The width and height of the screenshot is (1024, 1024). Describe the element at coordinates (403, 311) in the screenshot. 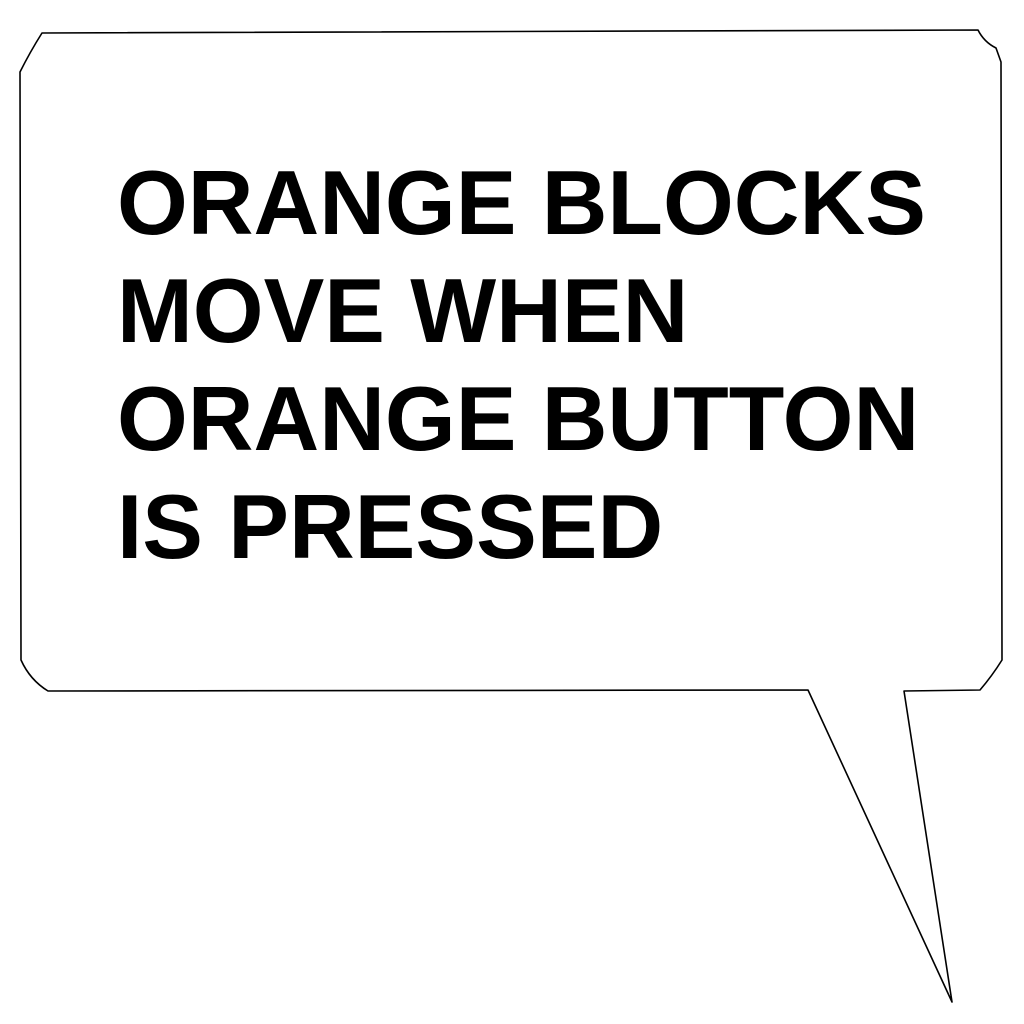

I see `text-line-2: MOVE WHEN` at that location.